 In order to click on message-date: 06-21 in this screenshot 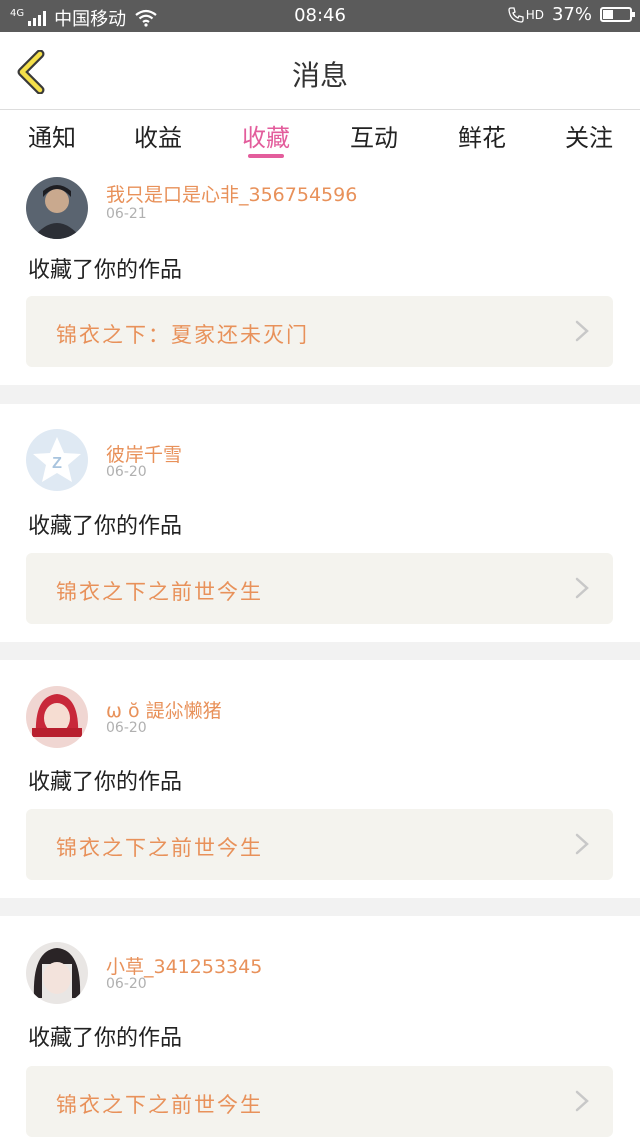, I will do `click(126, 214)`.